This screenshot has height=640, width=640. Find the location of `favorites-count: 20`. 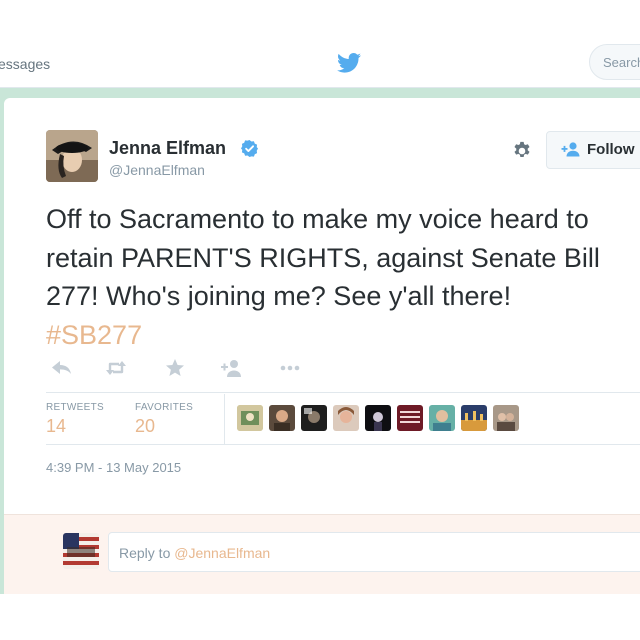

favorites-count: 20 is located at coordinates (145, 426).